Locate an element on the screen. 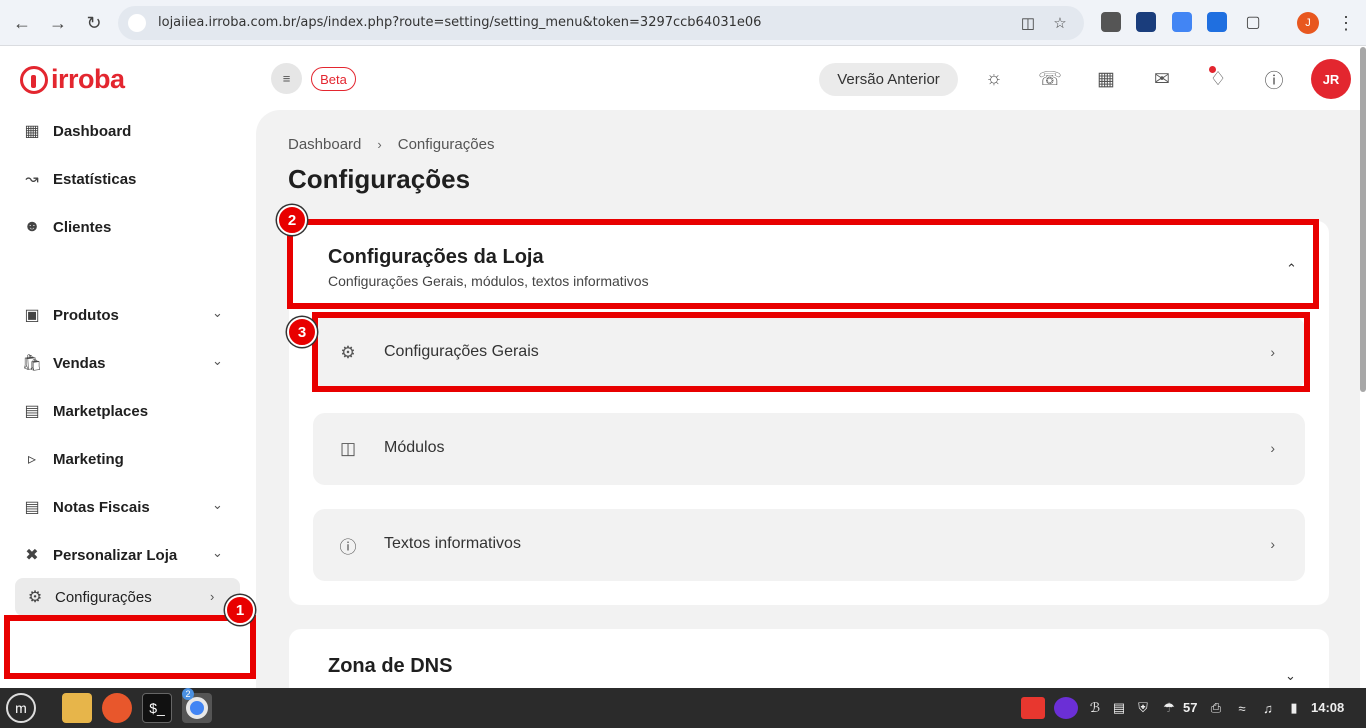  os-taskbar: m $_ 2 ℬ ▤ ⛨ ☂ 57 ⎙ ≈ ♫ ▮ 14:08 is located at coordinates (683, 708).